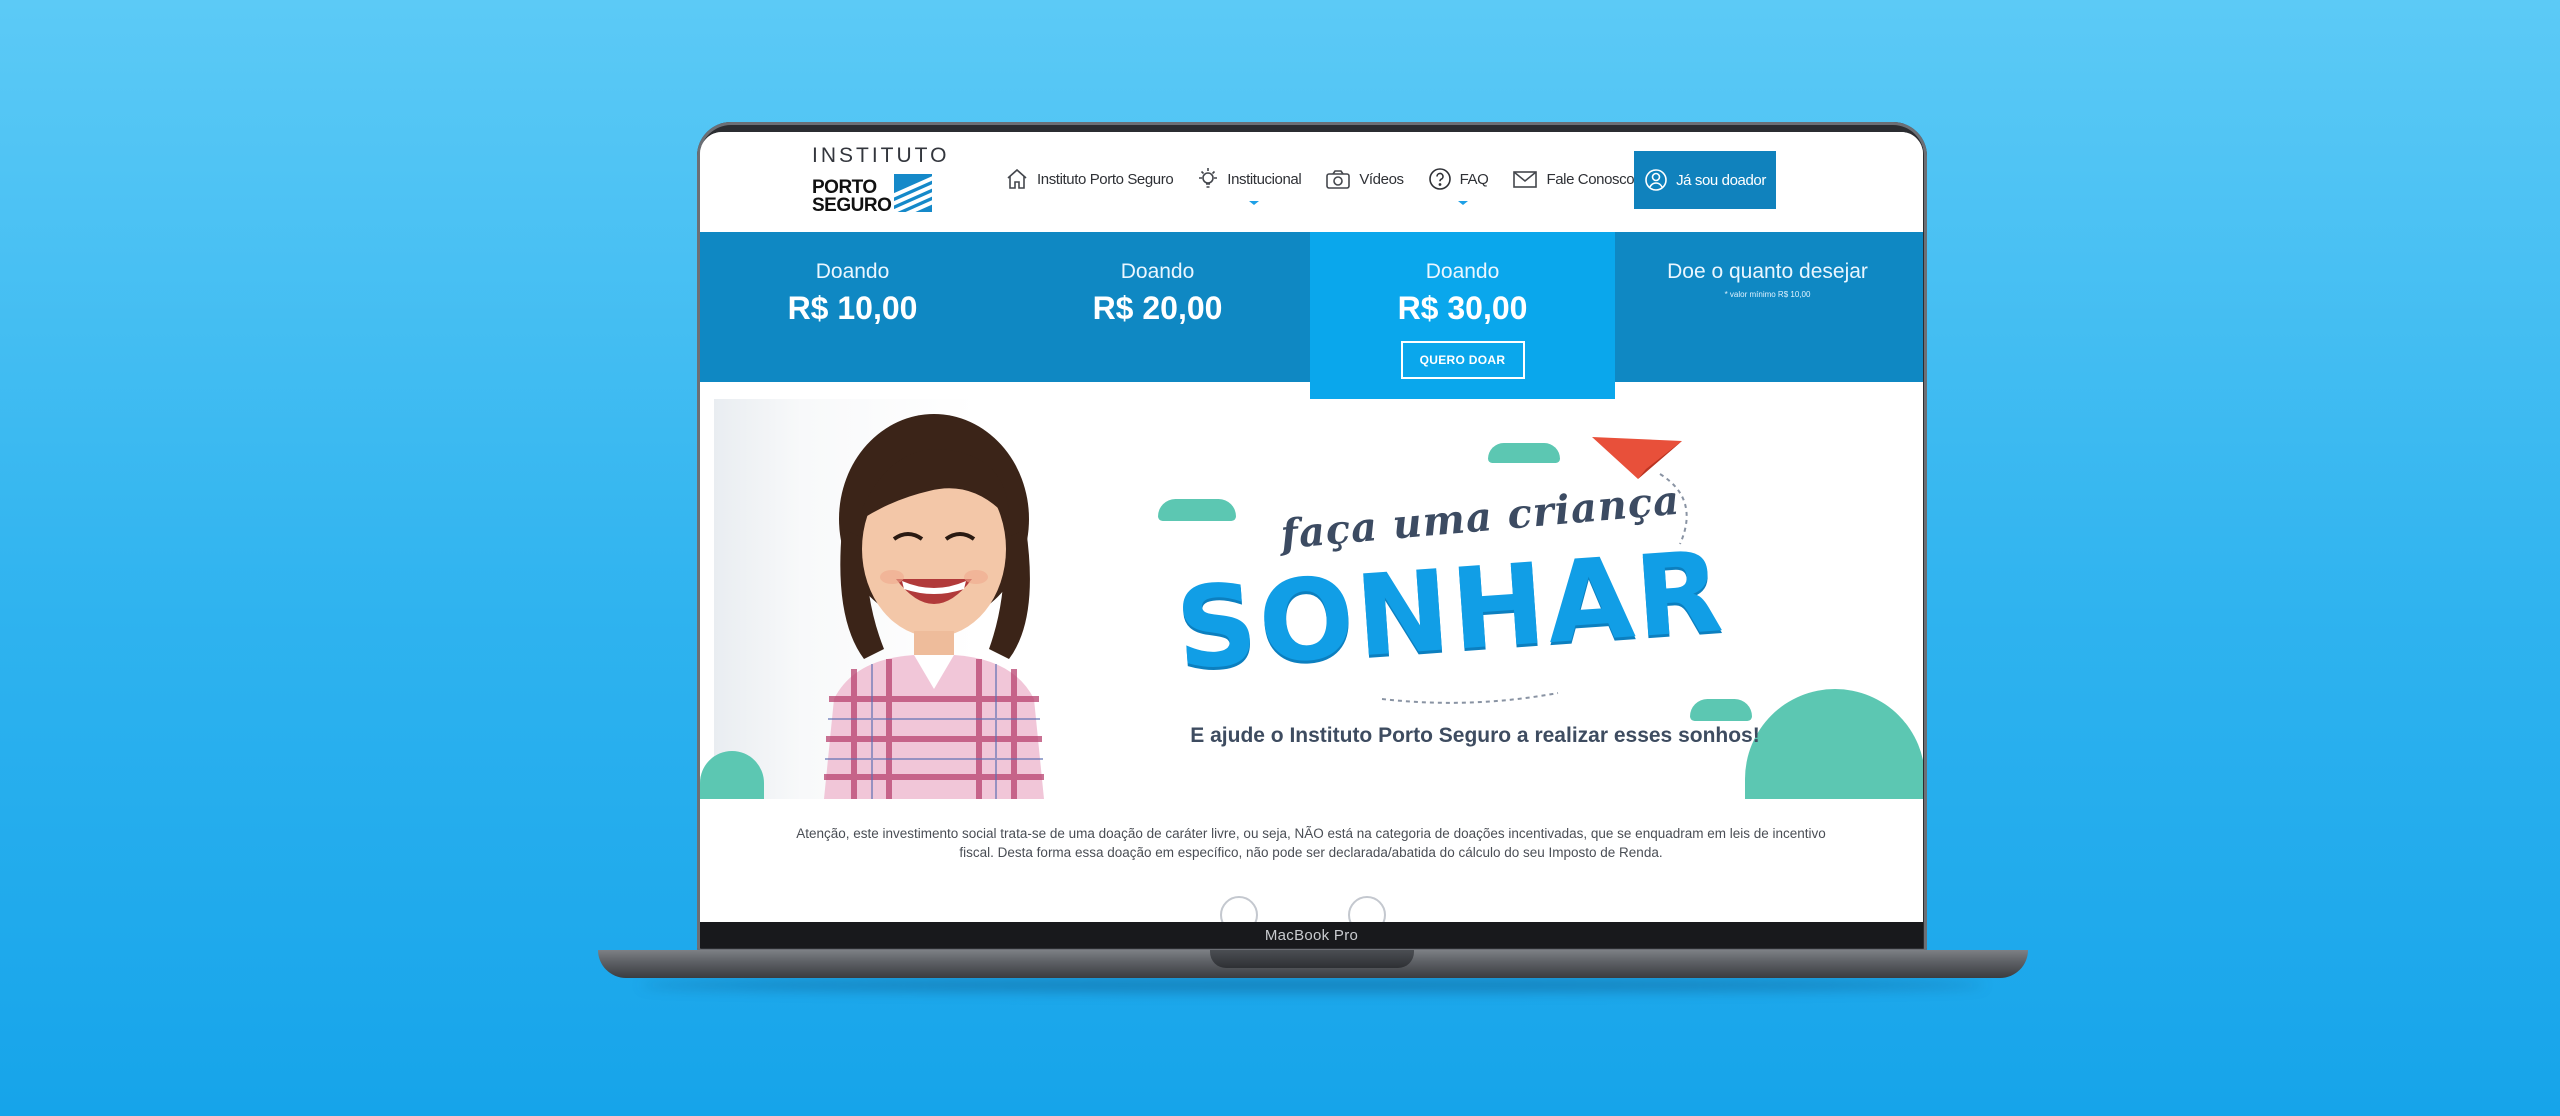 The image size is (2560, 1116). I want to click on nav-item-videos: Vídeos, so click(1364, 179).